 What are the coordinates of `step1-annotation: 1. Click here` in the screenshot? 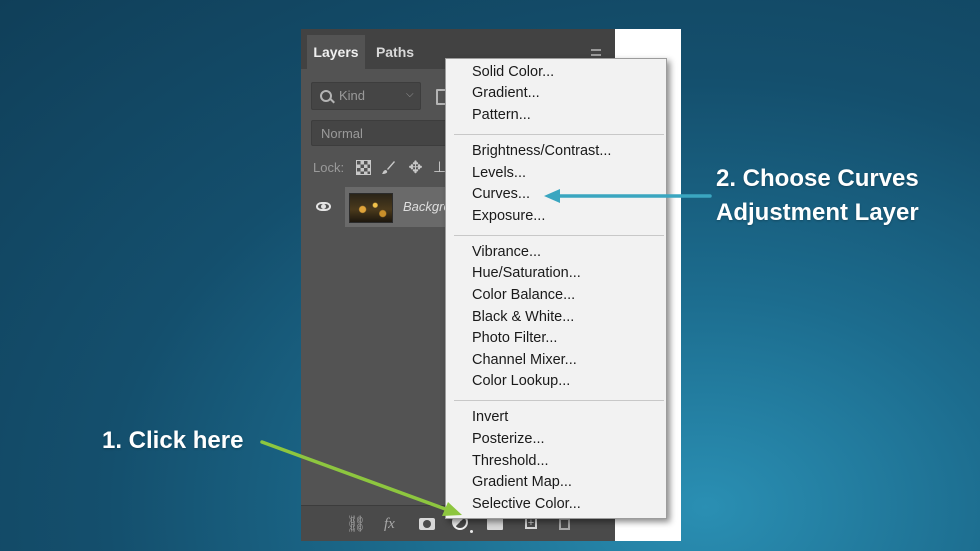 It's located at (173, 440).